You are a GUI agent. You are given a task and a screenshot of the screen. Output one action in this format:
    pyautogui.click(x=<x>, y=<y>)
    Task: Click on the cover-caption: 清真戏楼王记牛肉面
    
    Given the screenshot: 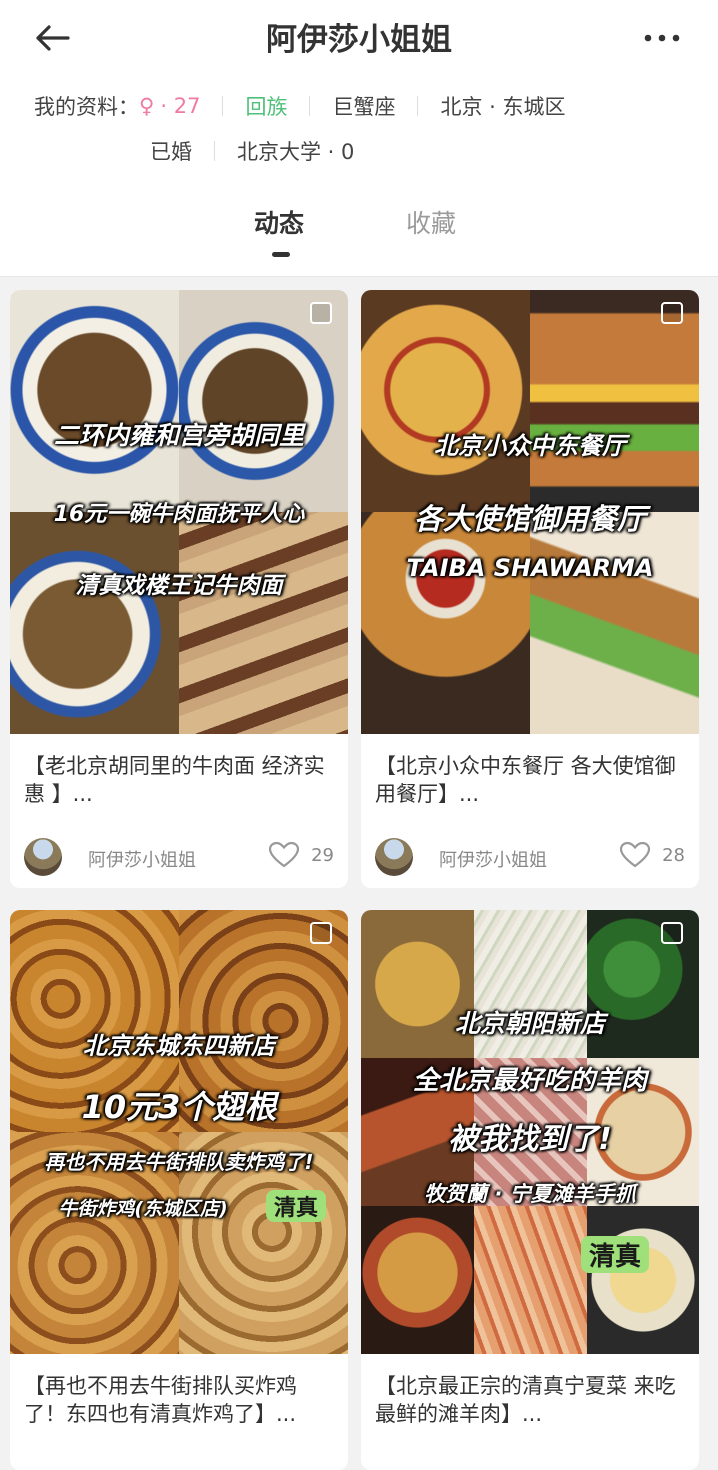 What is the action you would take?
    pyautogui.click(x=179, y=586)
    